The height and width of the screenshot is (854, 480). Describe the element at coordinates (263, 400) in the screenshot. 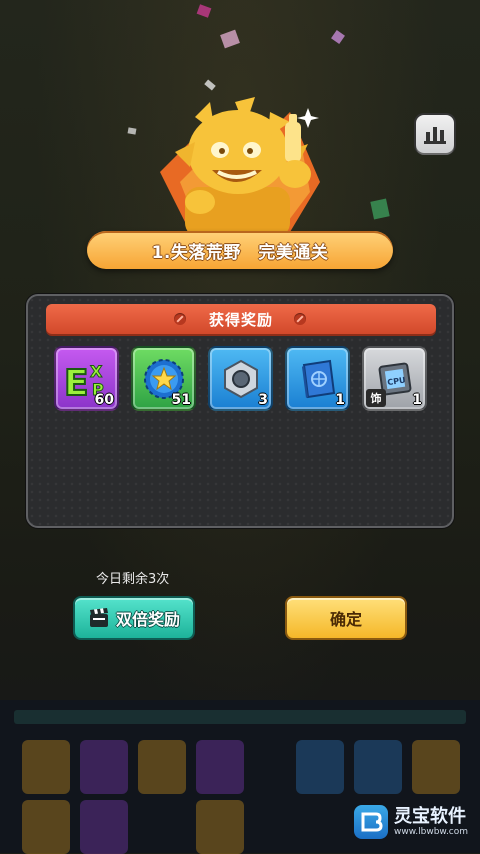

I see `reward-count: 3` at that location.